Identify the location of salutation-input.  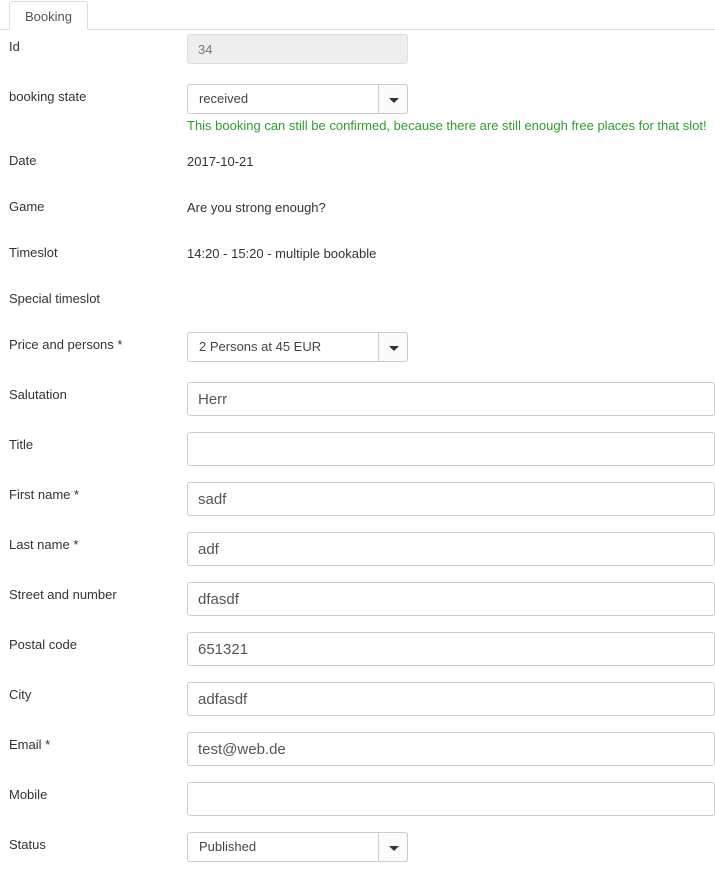
(451, 399).